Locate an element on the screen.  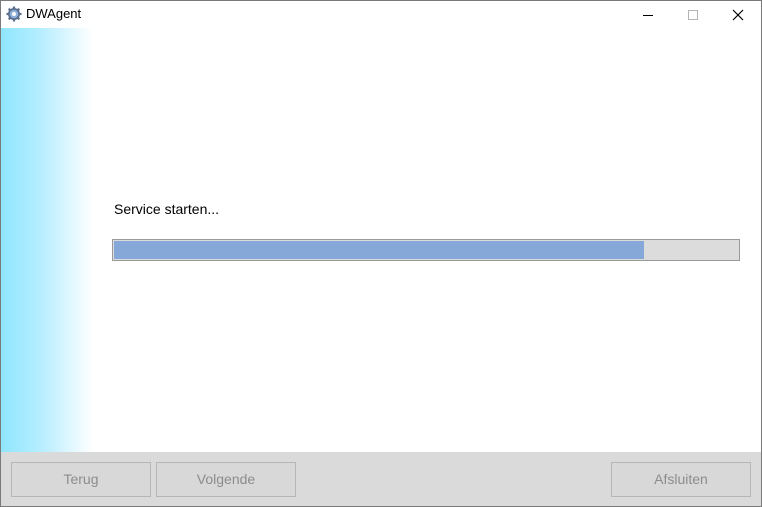
gear-icon is located at coordinates (14, 14).